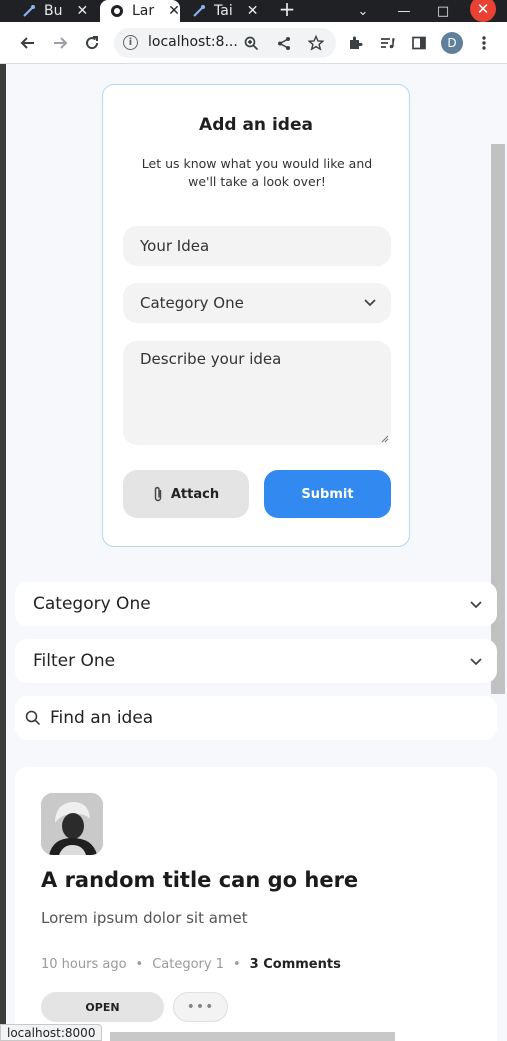 Image resolution: width=507 pixels, height=1041 pixels. I want to click on tab-2: Lar ✕, so click(140, 11).